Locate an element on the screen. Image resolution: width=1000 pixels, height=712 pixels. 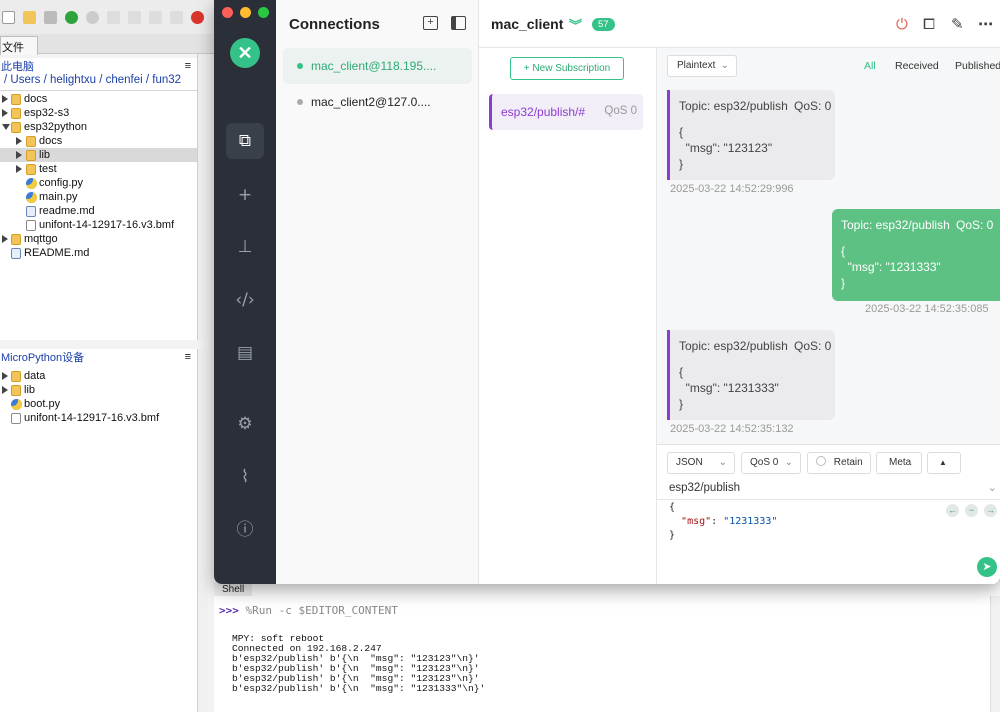
publish-topic-input: esp32/publish is located at coordinates (828, 489).